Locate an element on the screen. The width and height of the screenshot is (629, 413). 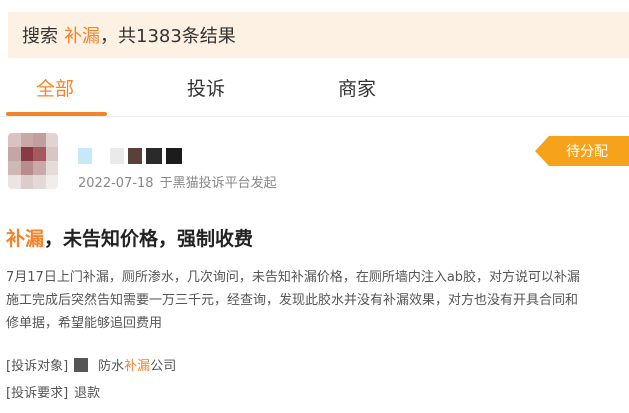
complaint-demand: [投诉要求] 退款 is located at coordinates (53, 391).